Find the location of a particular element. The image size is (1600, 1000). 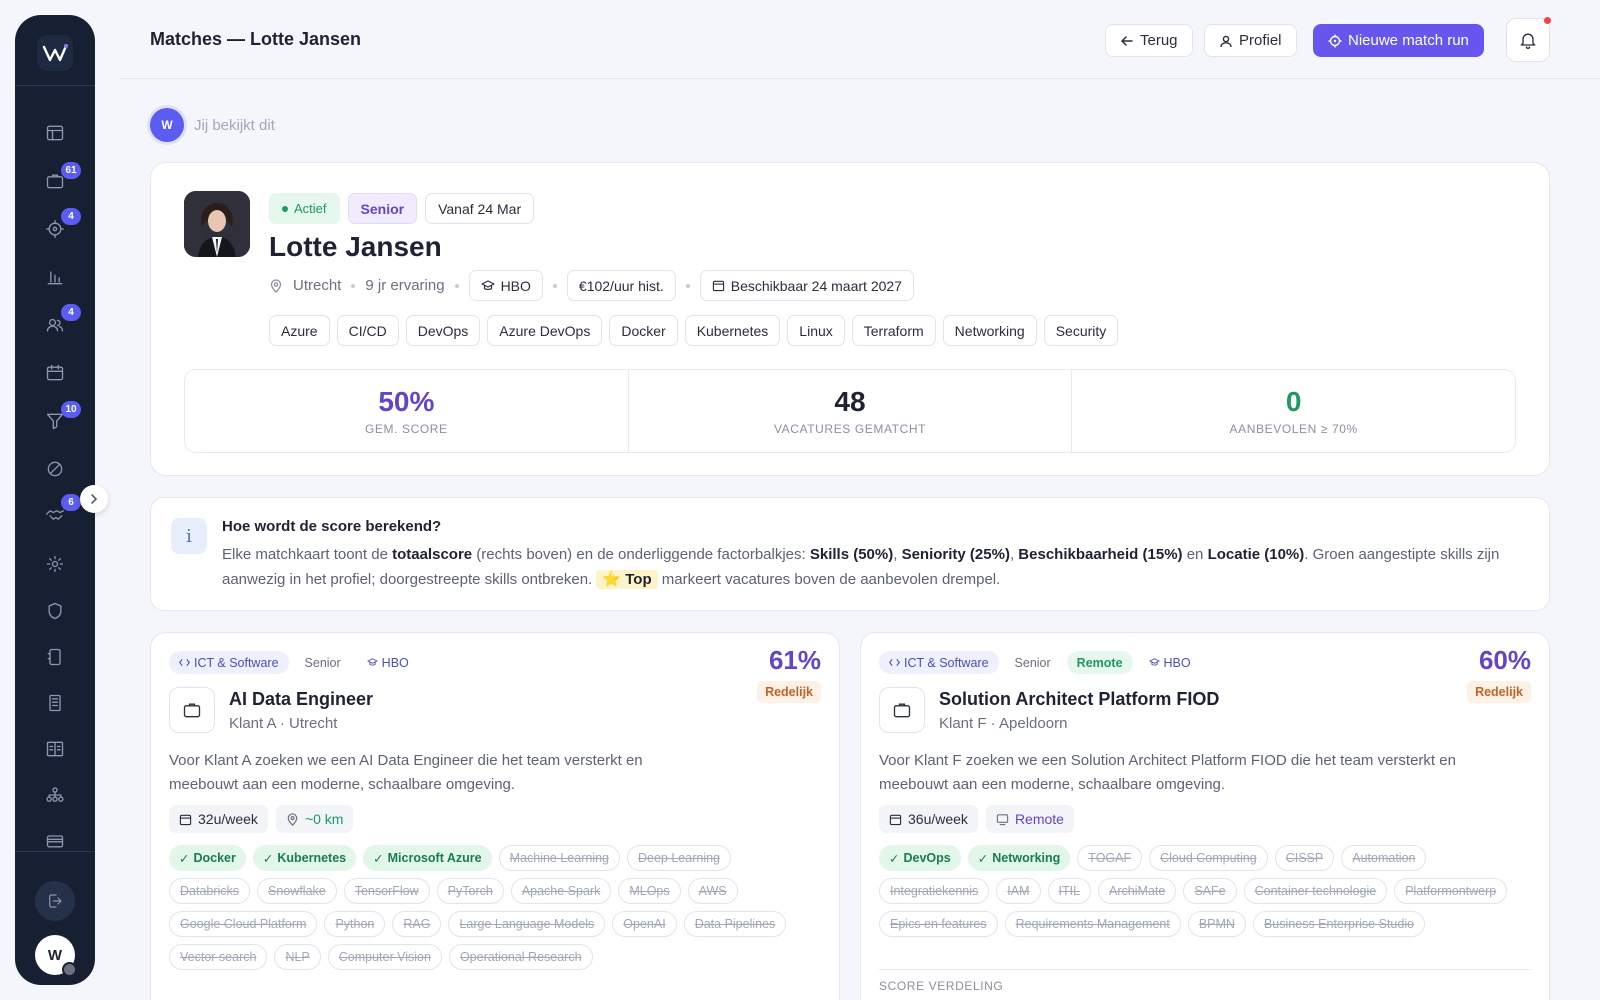

gear-icon is located at coordinates (55, 564).